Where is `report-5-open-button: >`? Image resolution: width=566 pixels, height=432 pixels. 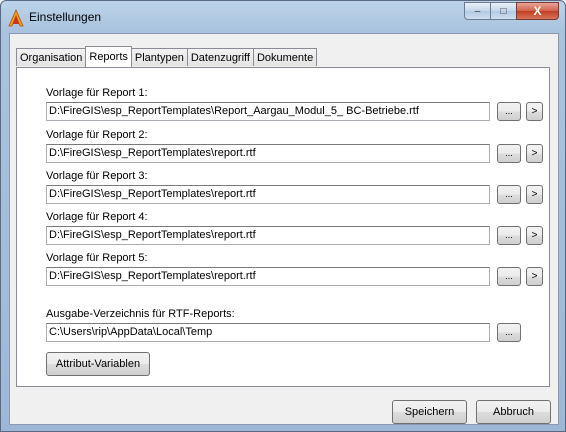
report-5-open-button: > is located at coordinates (534, 276).